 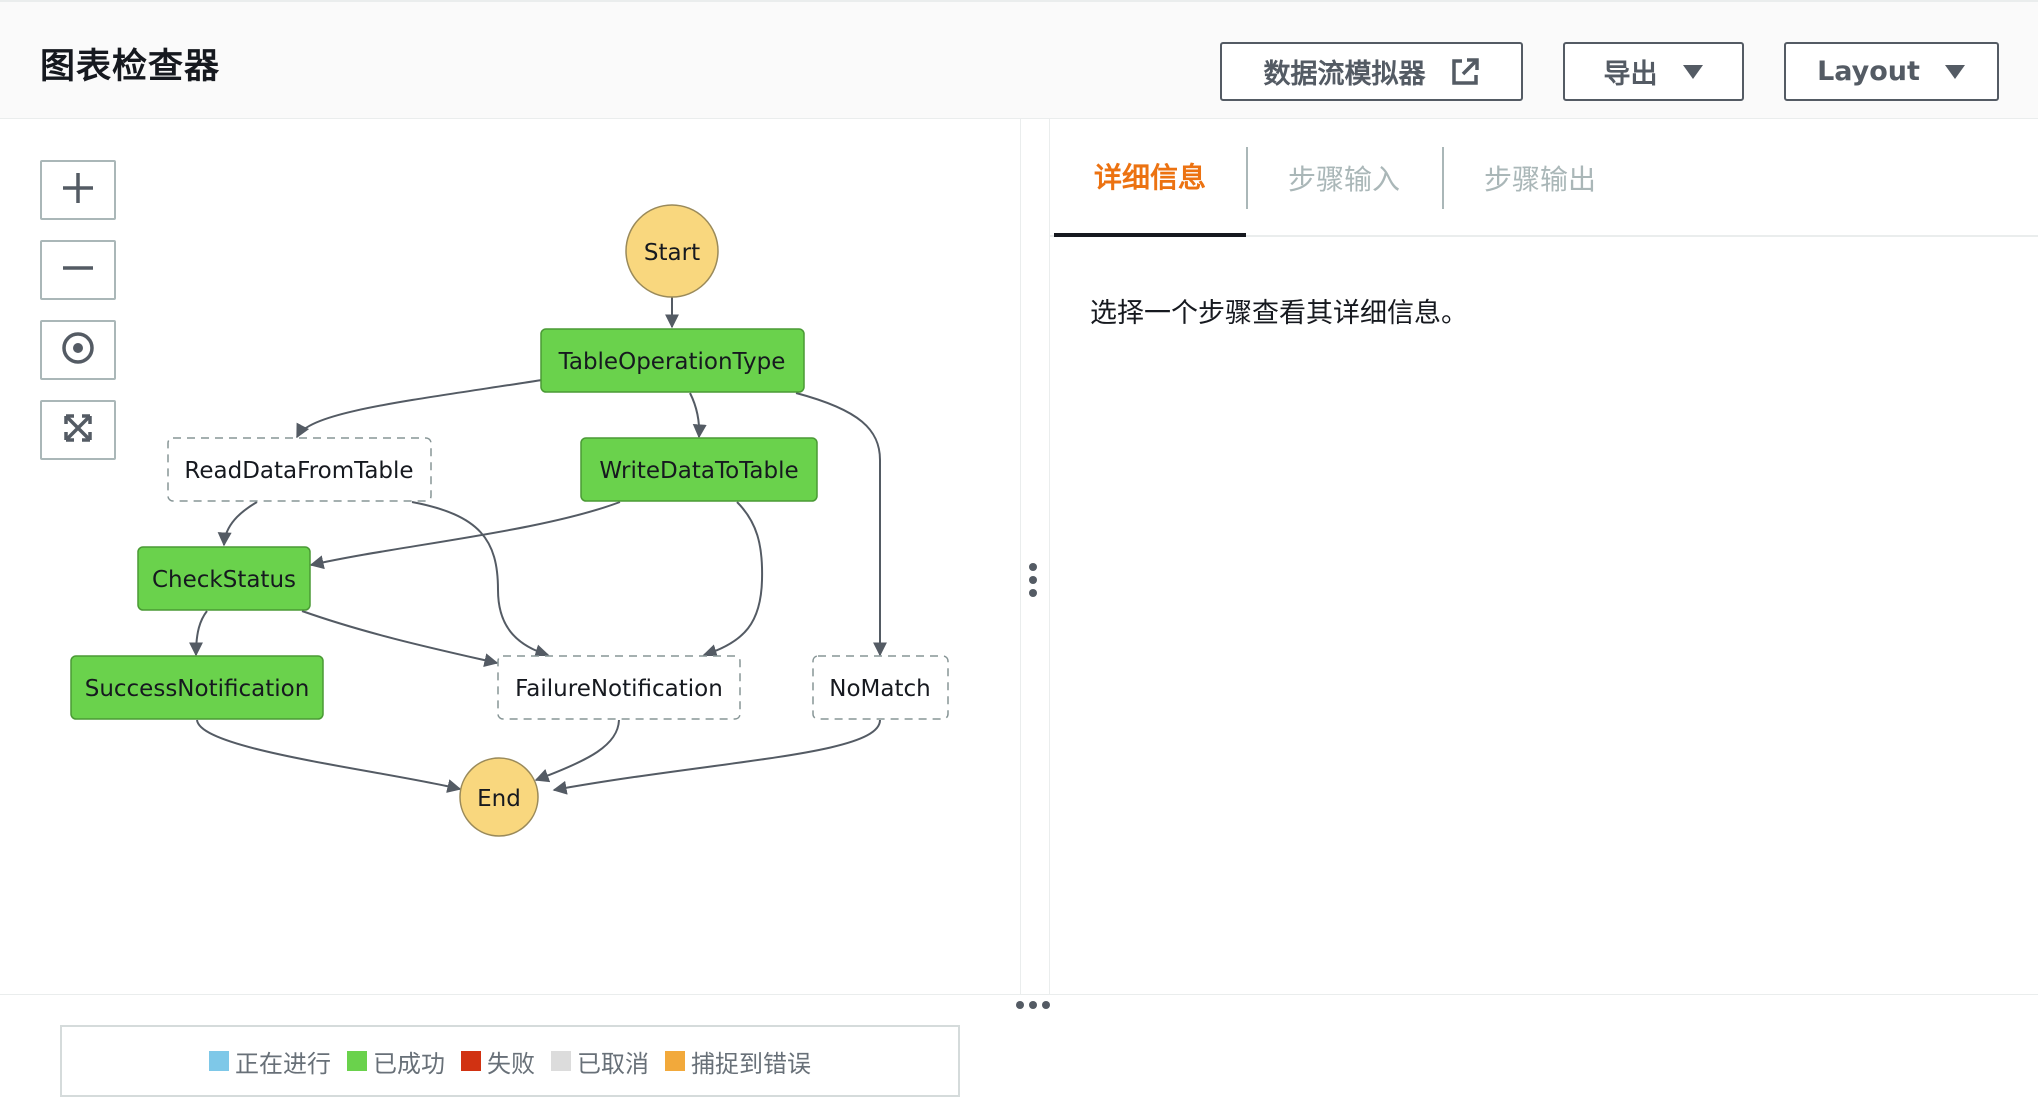 I want to click on node-write-data-to-table: WriteDataToTable, so click(x=699, y=469).